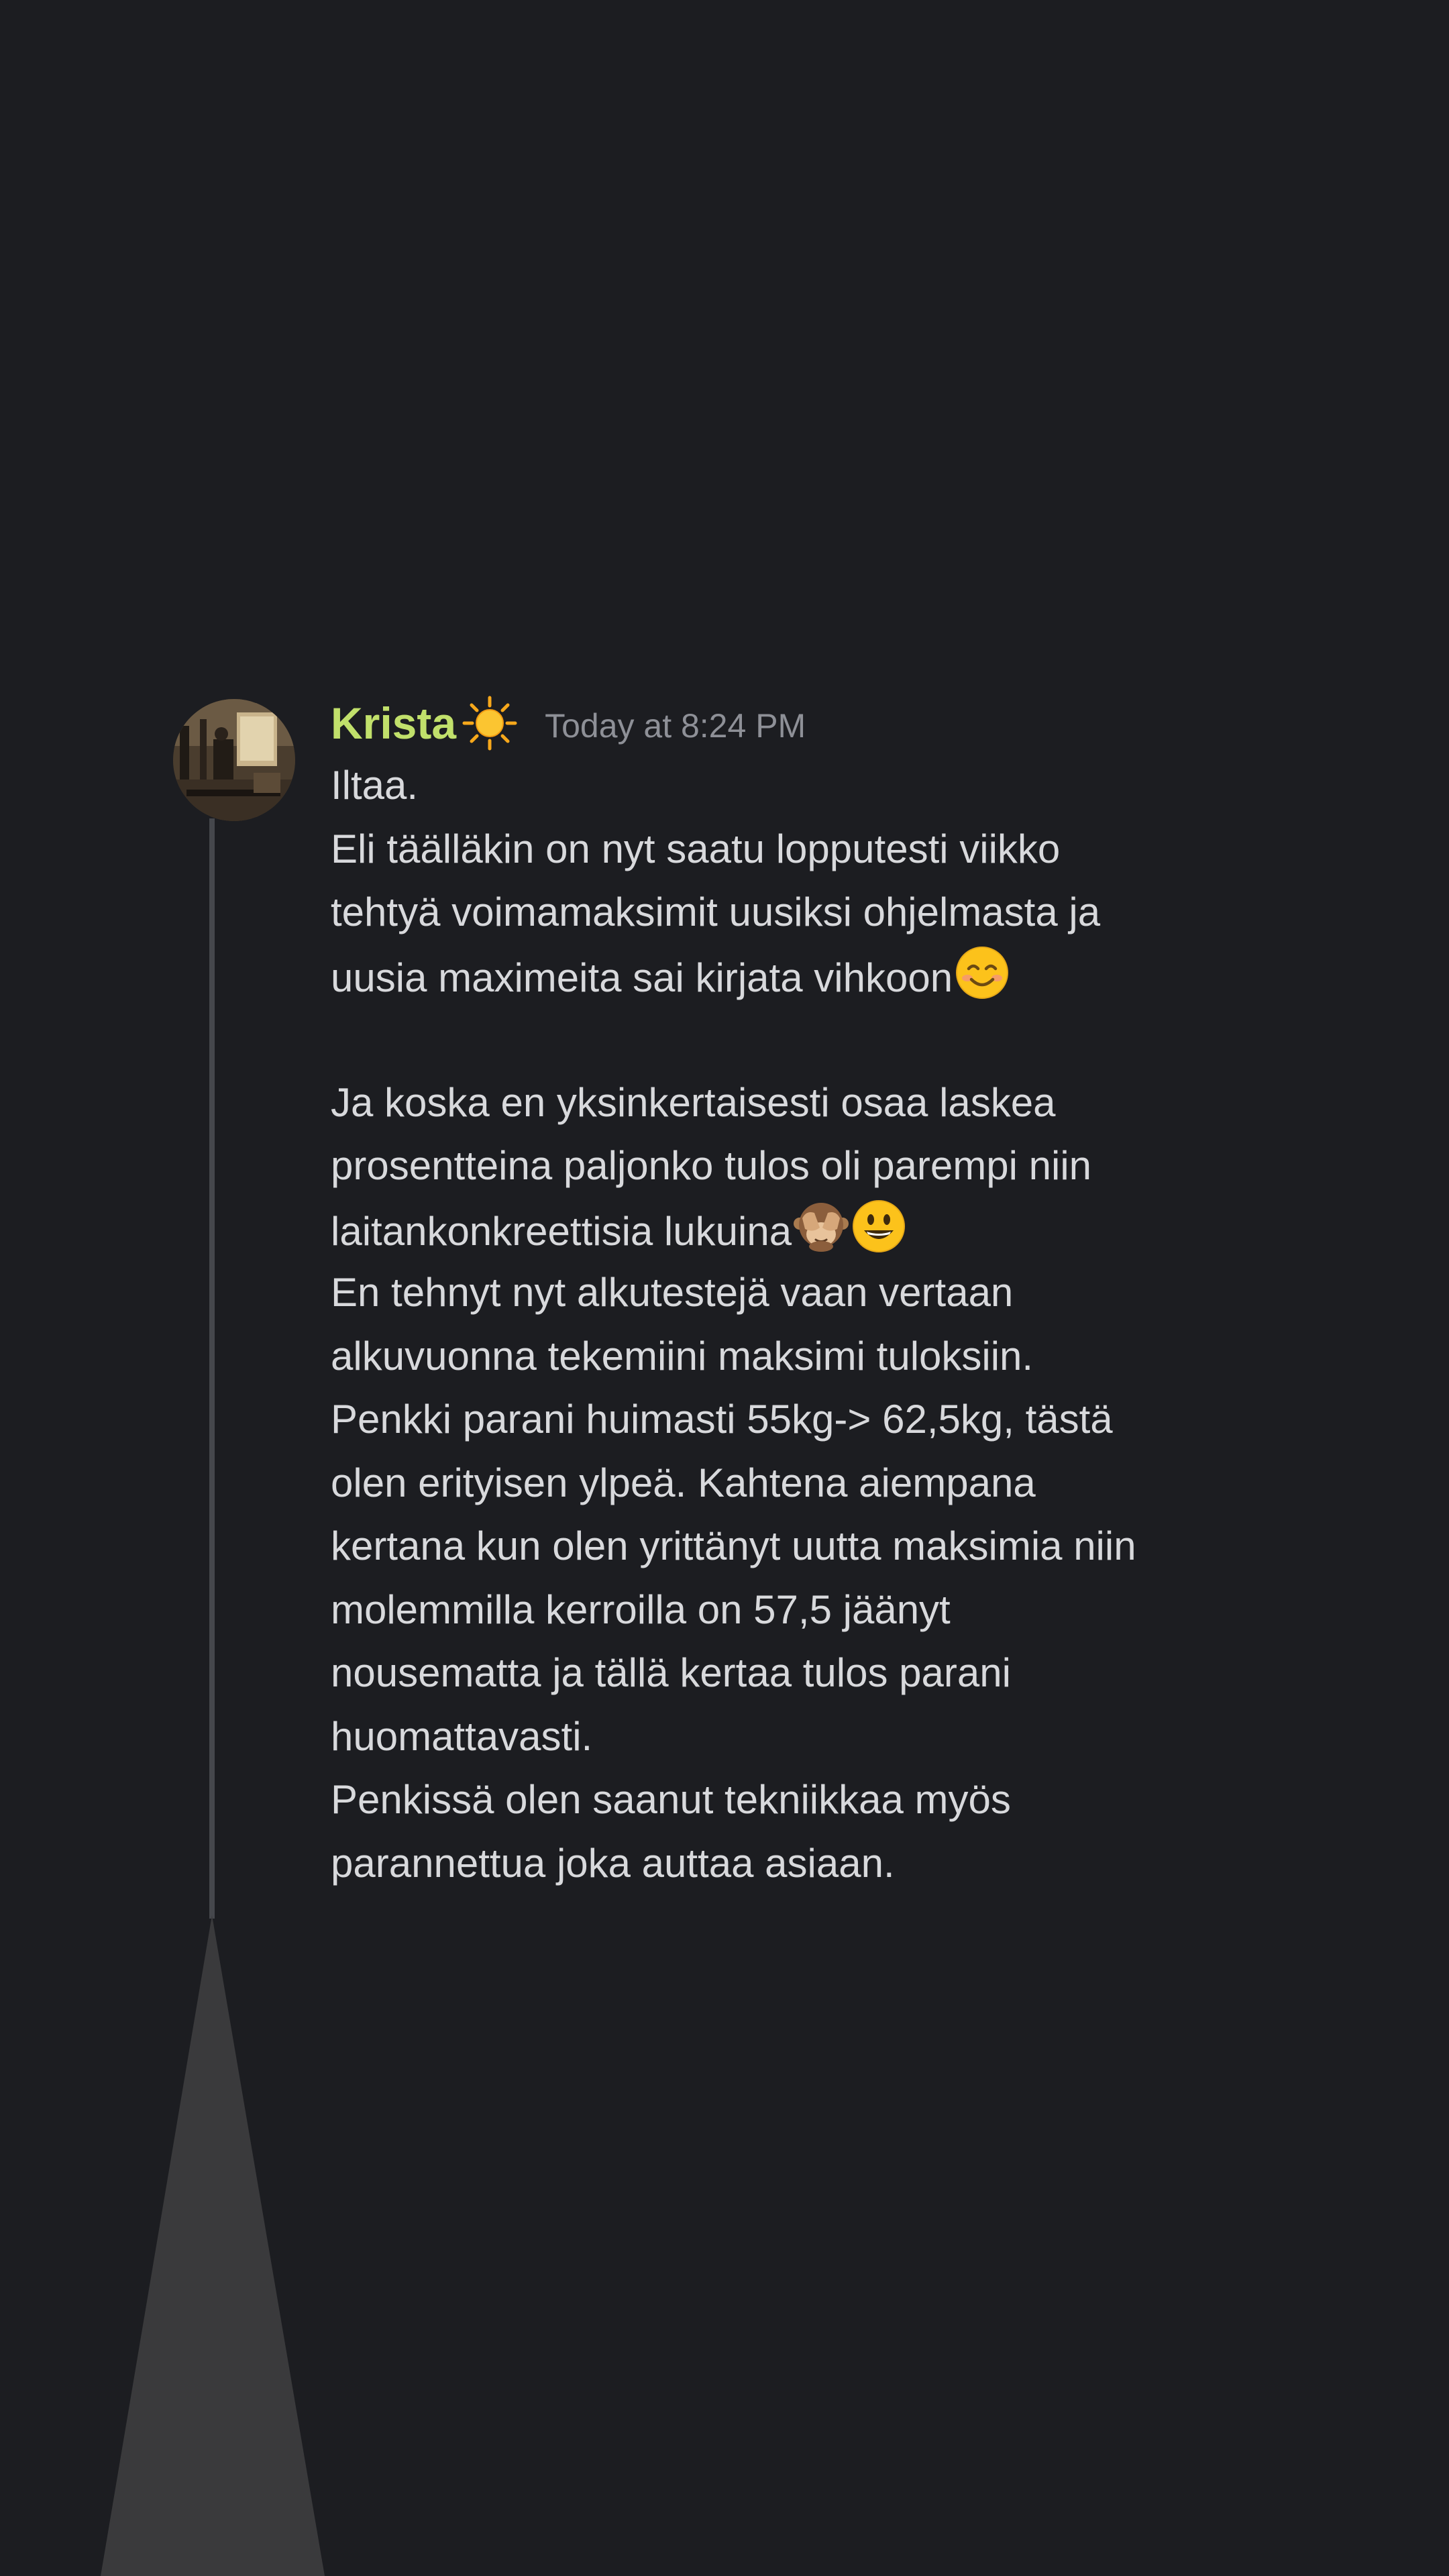 The image size is (1449, 2576). I want to click on author-name: Krista, so click(393, 723).